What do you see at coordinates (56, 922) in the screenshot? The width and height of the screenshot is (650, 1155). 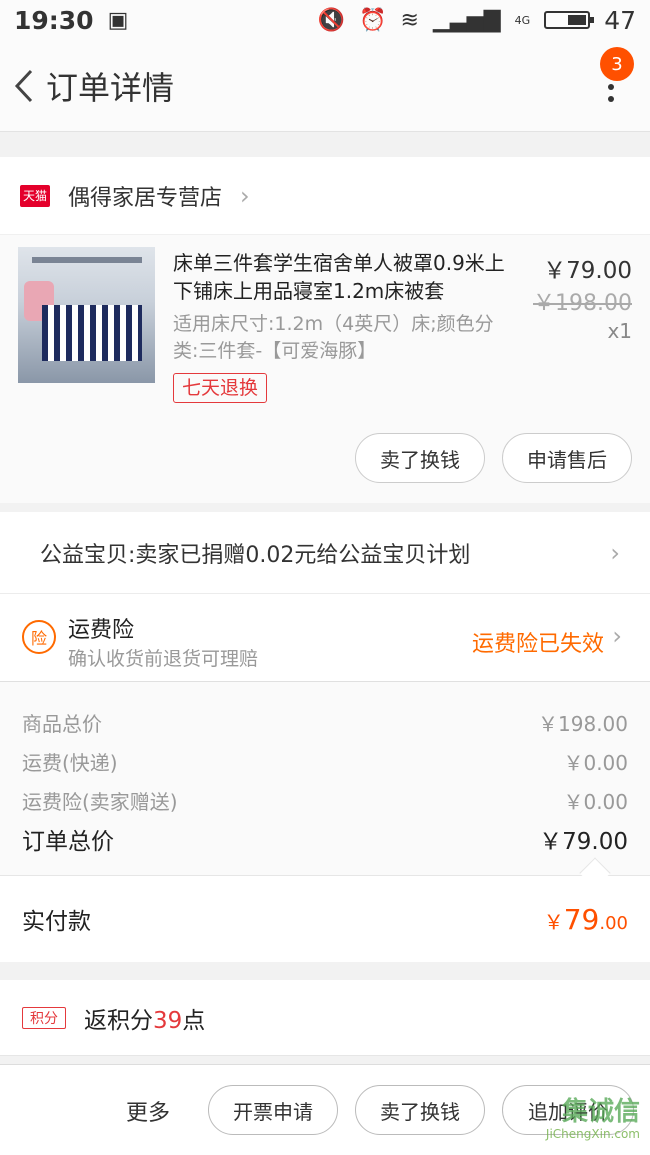 I see `paid-label: 实付款` at bounding box center [56, 922].